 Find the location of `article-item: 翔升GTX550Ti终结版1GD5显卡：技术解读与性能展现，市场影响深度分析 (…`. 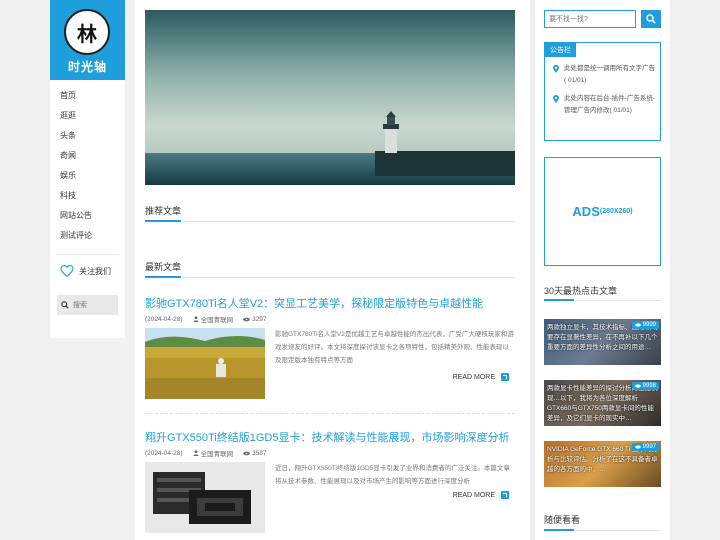

article-item: 翔升GTX550Ti终结版1GD5显卡：技术解读与性能展现，市场影响深度分析 (… is located at coordinates (330, 481).